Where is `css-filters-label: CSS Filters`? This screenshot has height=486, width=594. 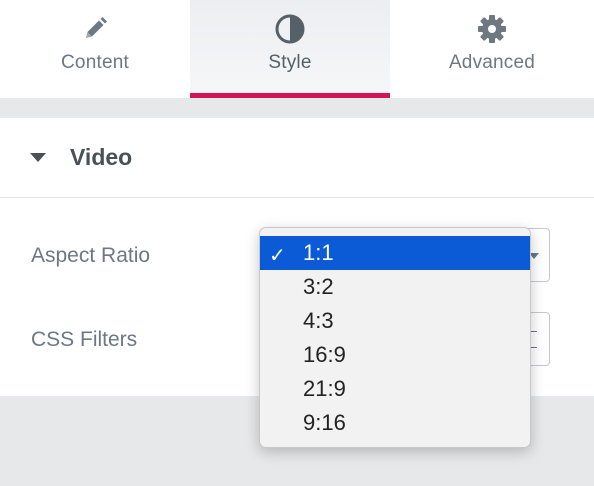
css-filters-label: CSS Filters is located at coordinates (84, 339).